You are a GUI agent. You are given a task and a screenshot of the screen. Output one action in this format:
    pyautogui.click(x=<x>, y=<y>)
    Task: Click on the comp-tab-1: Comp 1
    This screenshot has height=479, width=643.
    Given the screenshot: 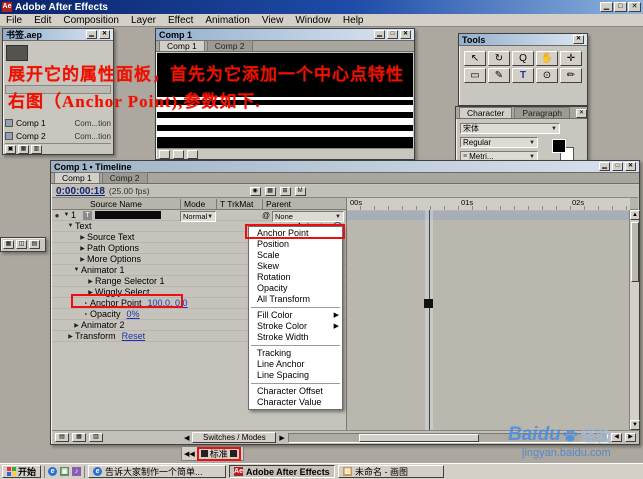 What is the action you would take?
    pyautogui.click(x=182, y=45)
    